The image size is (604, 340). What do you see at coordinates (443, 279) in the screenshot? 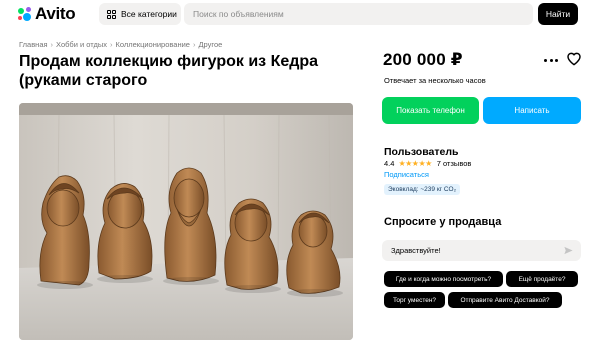
I see `quick-question-chip: Где и когда можно посмотреть?` at bounding box center [443, 279].